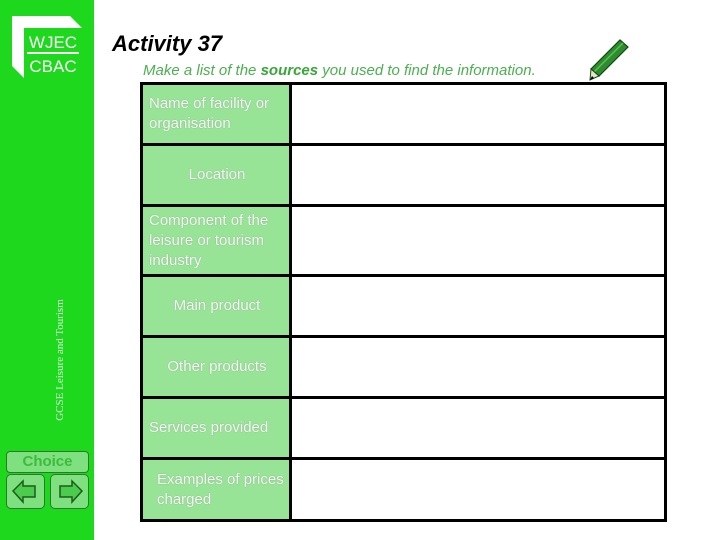 The width and height of the screenshot is (720, 540). Describe the element at coordinates (216, 114) in the screenshot. I see `row-label: Name of facility or organisation` at that location.